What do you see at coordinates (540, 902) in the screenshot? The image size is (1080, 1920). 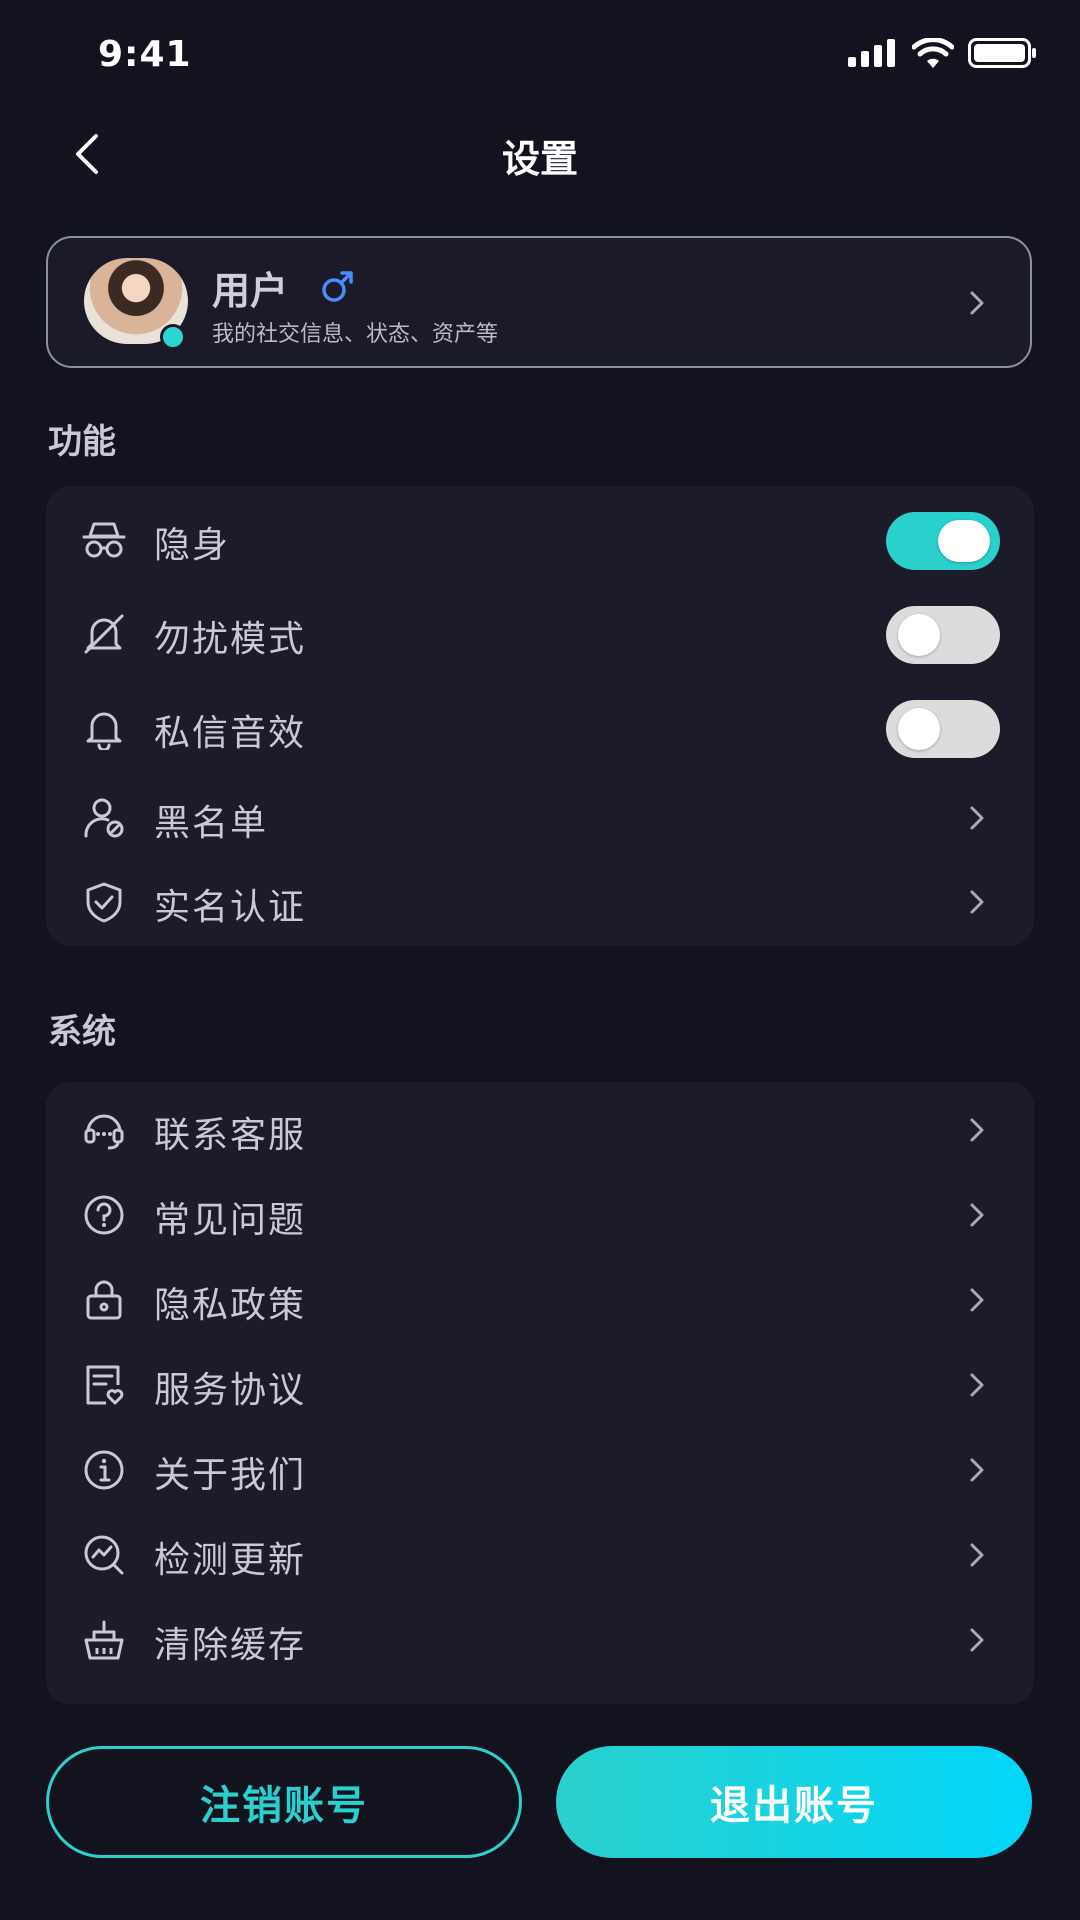 I see `row-real-name-verification: 实名认证` at bounding box center [540, 902].